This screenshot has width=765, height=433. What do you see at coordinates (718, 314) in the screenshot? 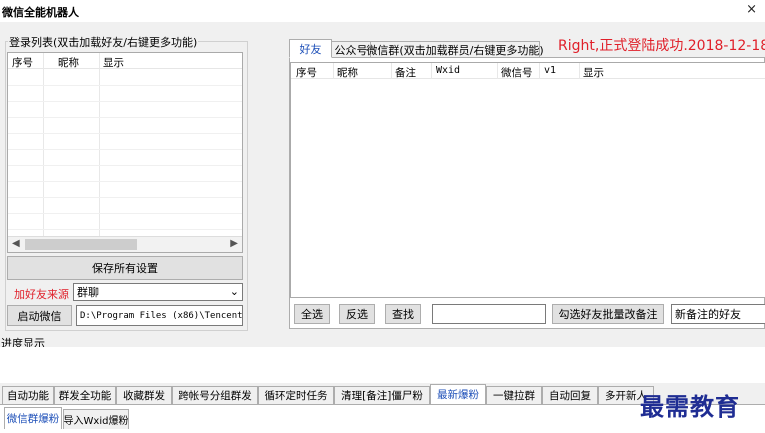
I see `new-remark-input: 新备注的好友` at bounding box center [718, 314].